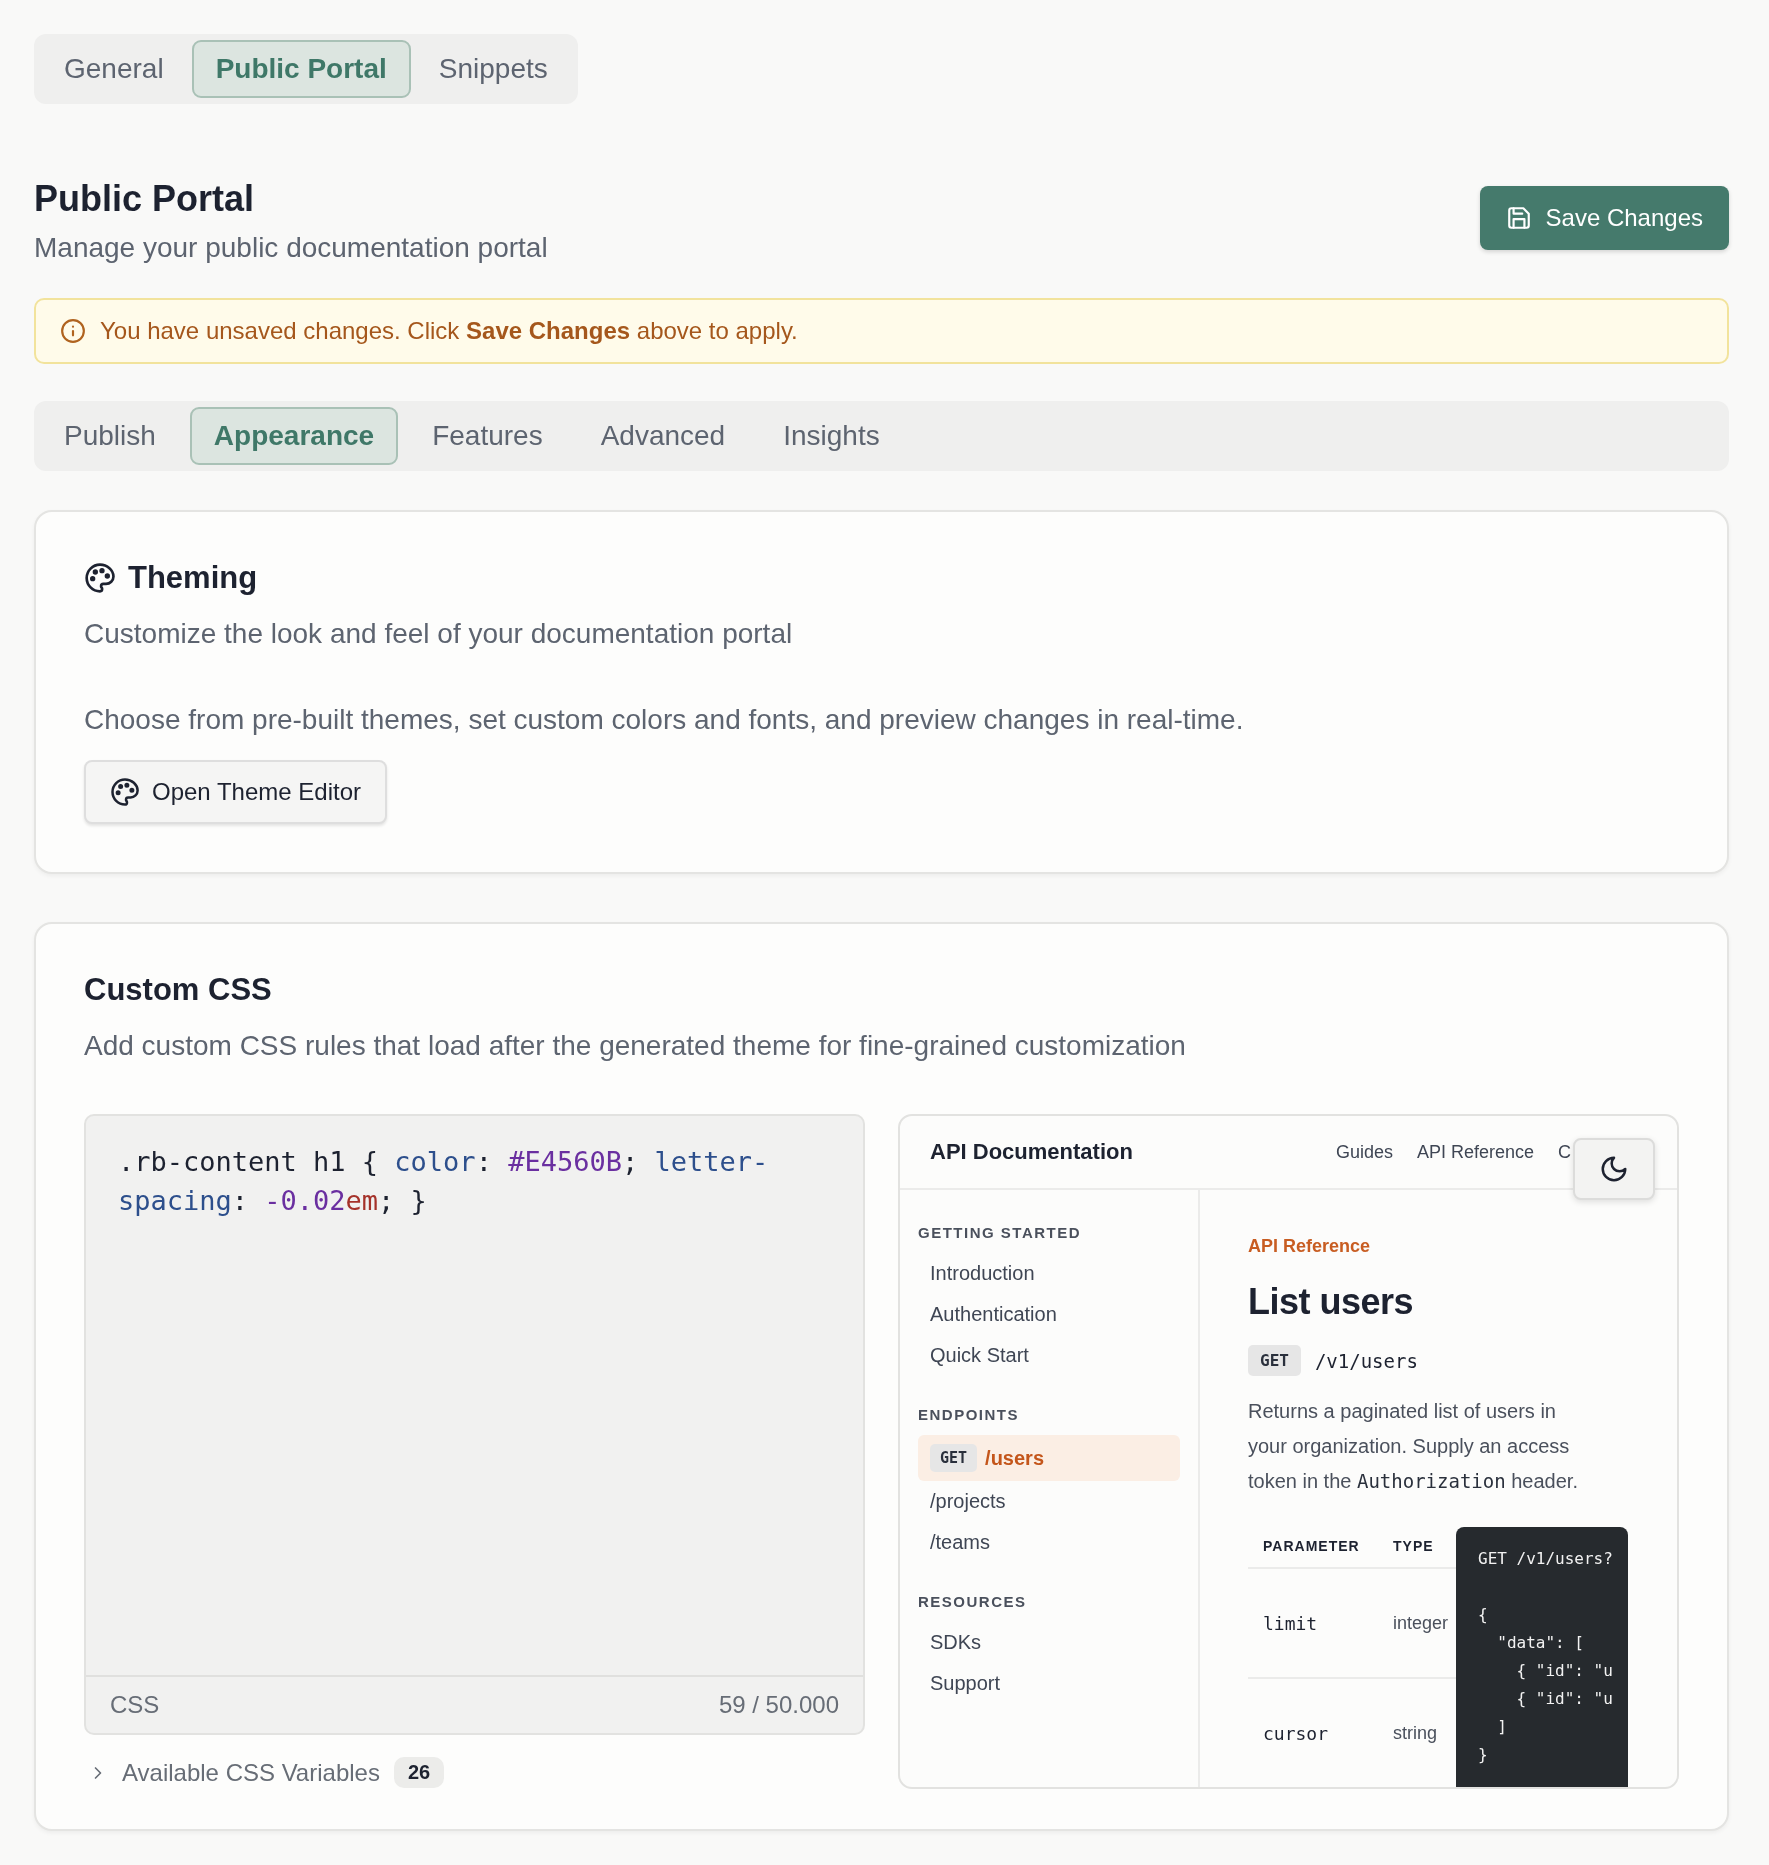 The width and height of the screenshot is (1769, 1865). Describe the element at coordinates (1291, 1623) in the screenshot. I see `table-cell-text: limit` at that location.